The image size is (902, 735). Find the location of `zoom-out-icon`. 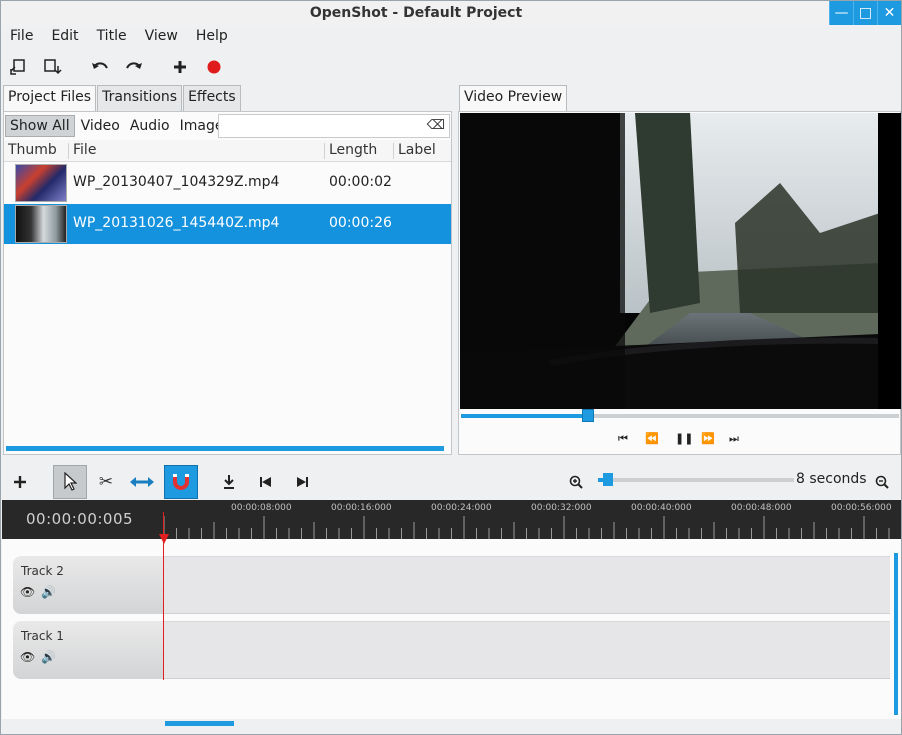

zoom-out-icon is located at coordinates (882, 482).